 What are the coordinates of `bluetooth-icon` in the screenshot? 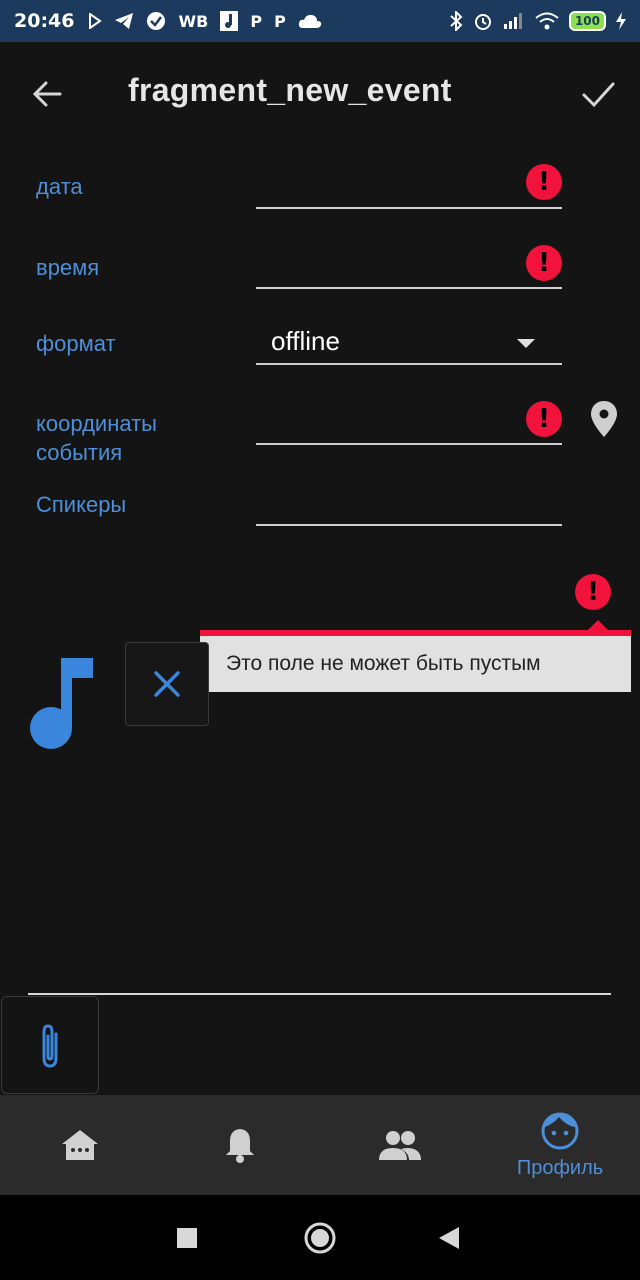 It's located at (456, 21).